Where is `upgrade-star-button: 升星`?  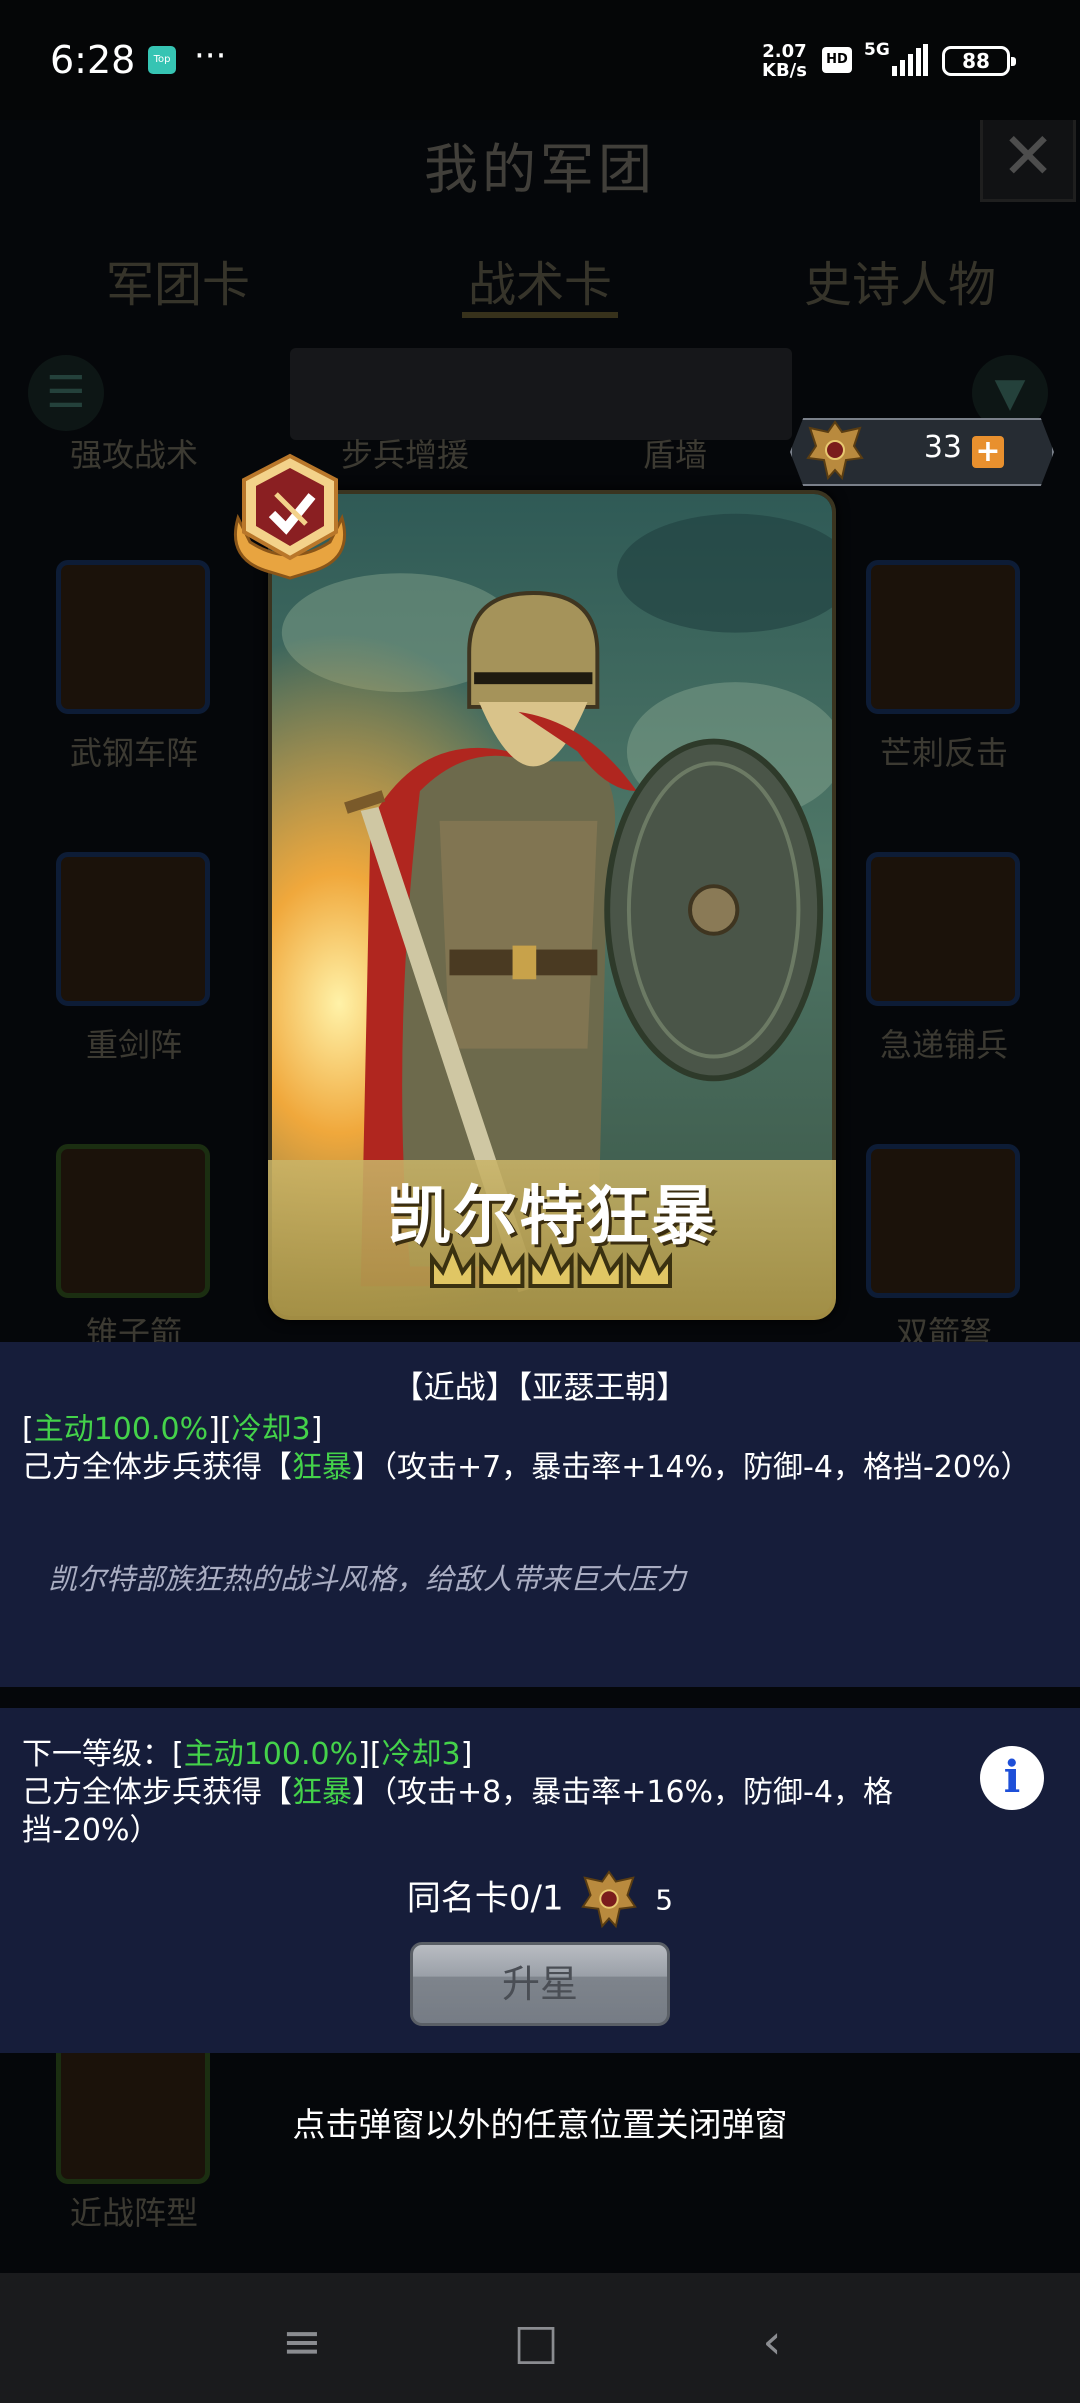 upgrade-star-button: 升星 is located at coordinates (540, 1984).